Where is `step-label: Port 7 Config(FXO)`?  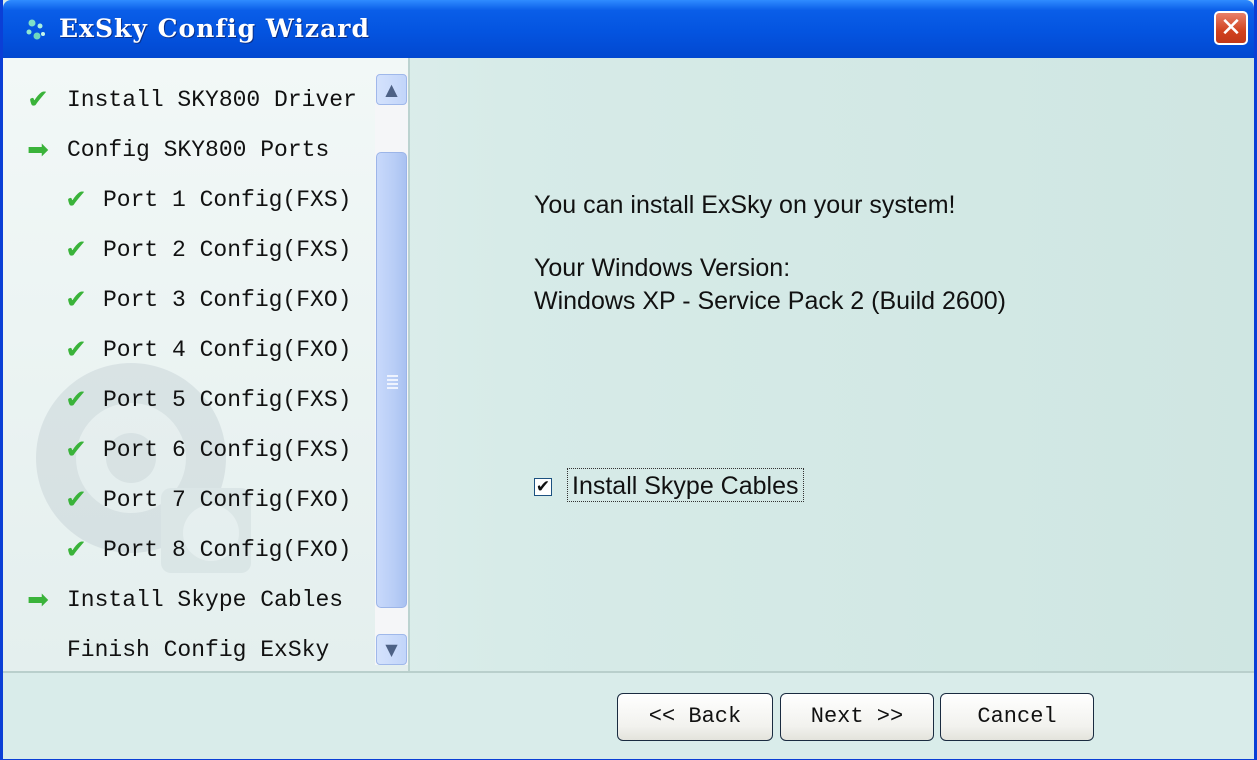
step-label: Port 7 Config(FXO) is located at coordinates (227, 500).